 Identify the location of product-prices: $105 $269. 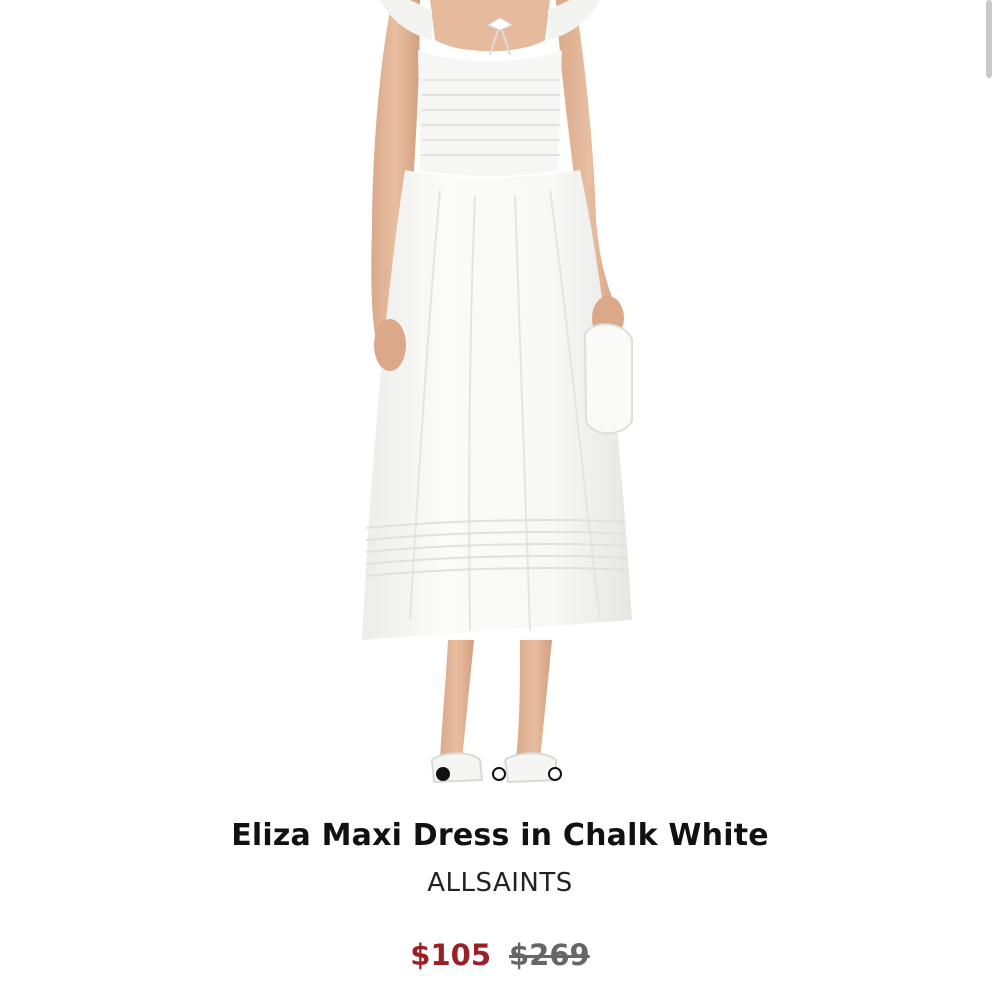
(500, 955).